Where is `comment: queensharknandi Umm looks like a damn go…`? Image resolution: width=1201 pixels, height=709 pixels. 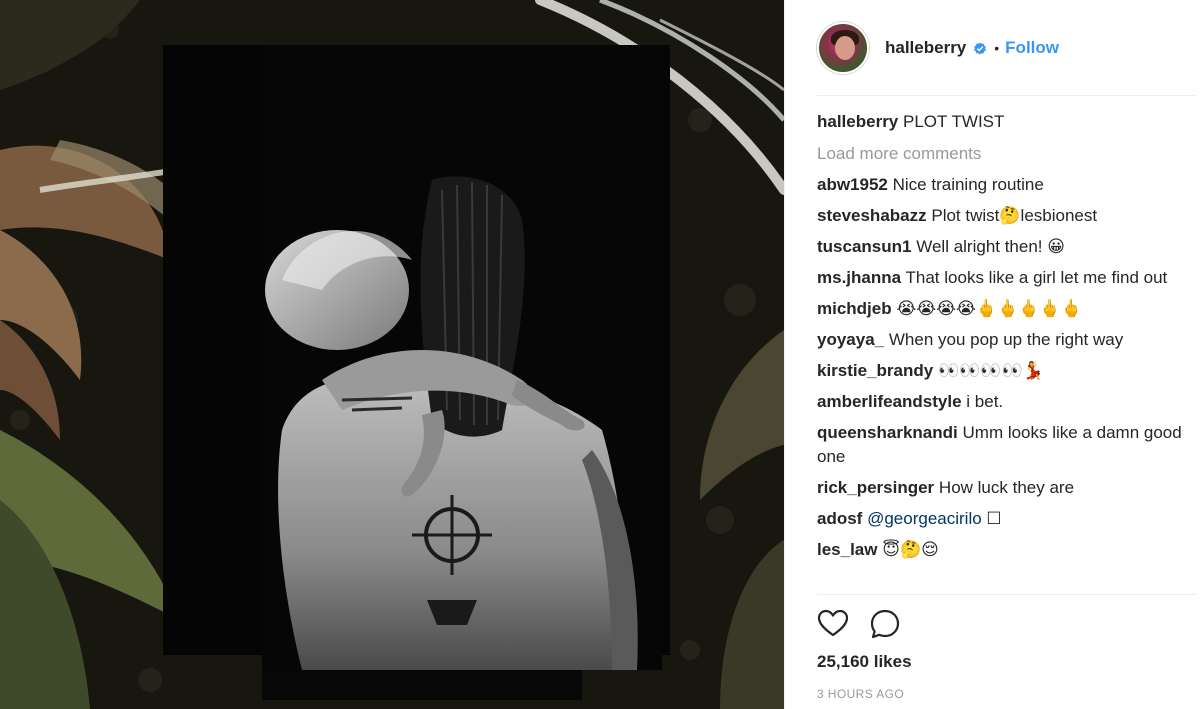
comment: queensharknandi Umm looks like a damn go… is located at coordinates (1002, 445).